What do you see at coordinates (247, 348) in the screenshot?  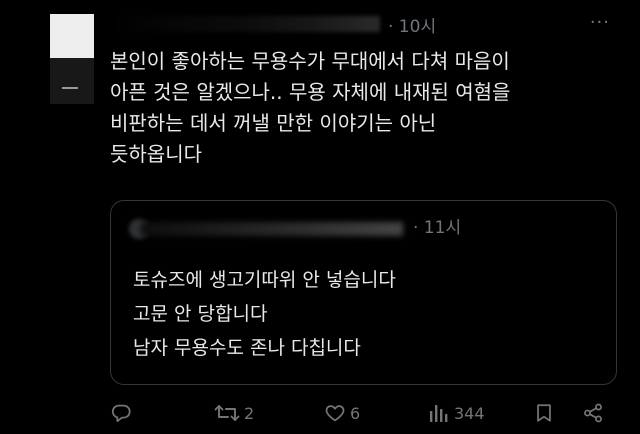 I see `quoted-text-line: 남자 무용수도 존나 다칩니다` at bounding box center [247, 348].